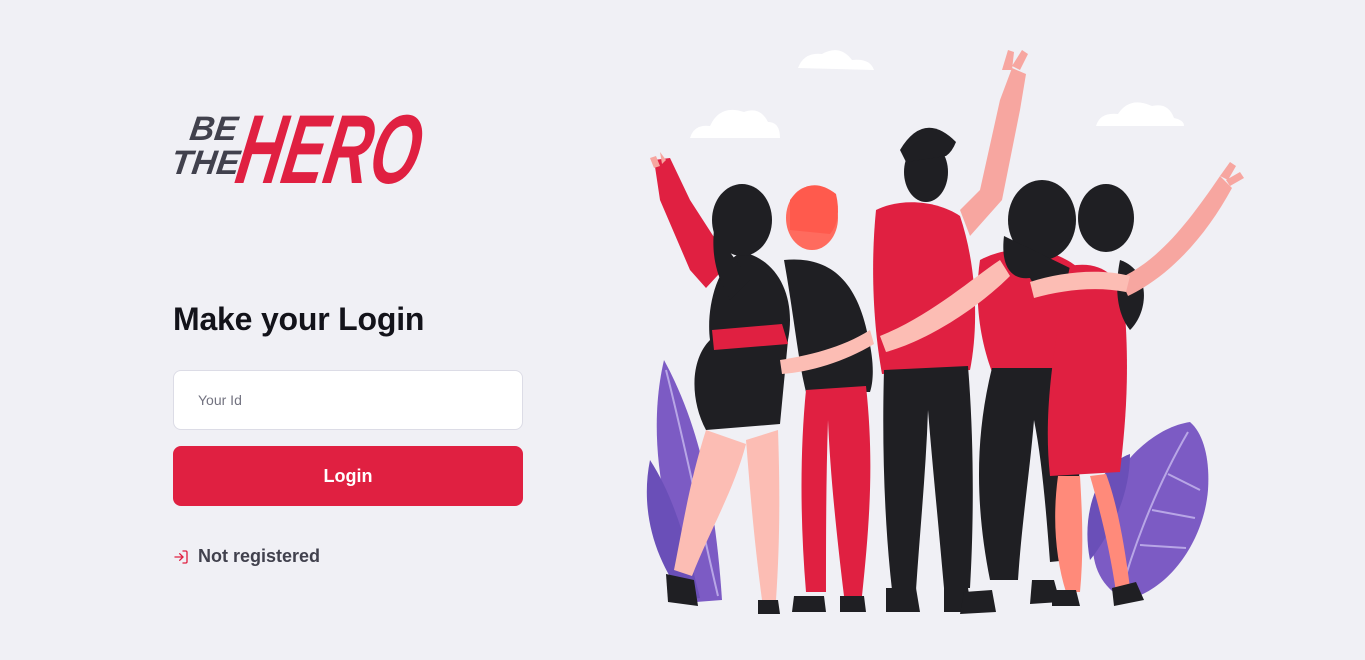 The width and height of the screenshot is (1365, 660). What do you see at coordinates (348, 556) in the screenshot?
I see `register-link: Not registered` at bounding box center [348, 556].